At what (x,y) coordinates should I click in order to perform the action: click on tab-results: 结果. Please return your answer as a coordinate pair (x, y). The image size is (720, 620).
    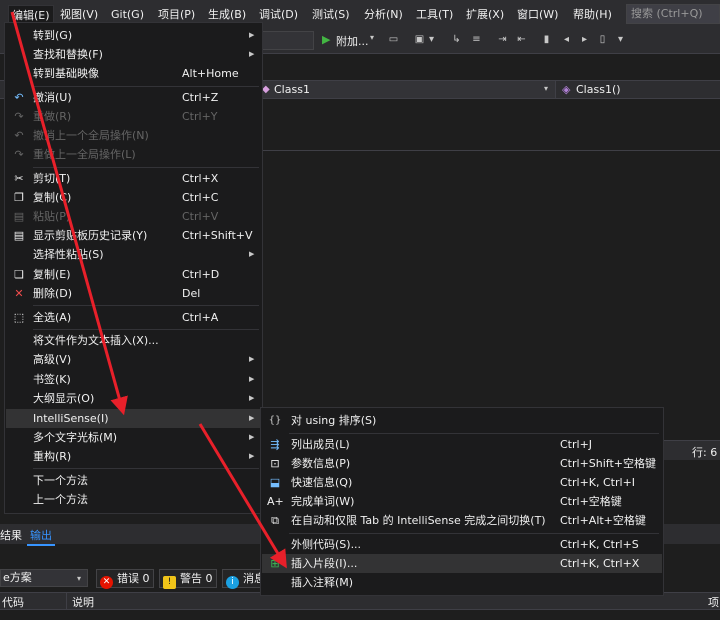
    Looking at the image, I should click on (11, 535).